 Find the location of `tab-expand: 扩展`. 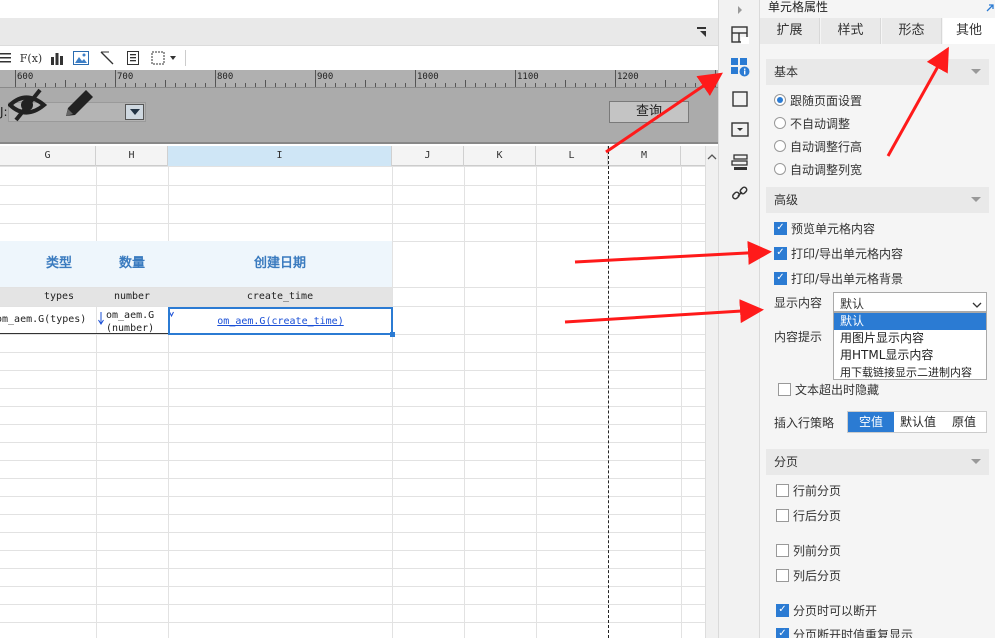

tab-expand: 扩展 is located at coordinates (790, 31).